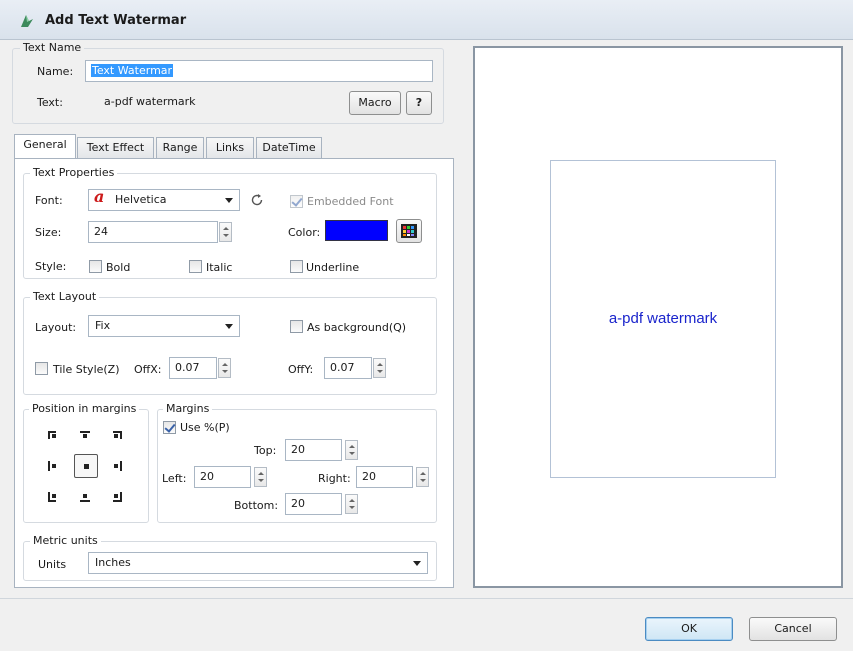 The height and width of the screenshot is (651, 853). What do you see at coordinates (55, 466) in the screenshot?
I see `position-middle-left-button` at bounding box center [55, 466].